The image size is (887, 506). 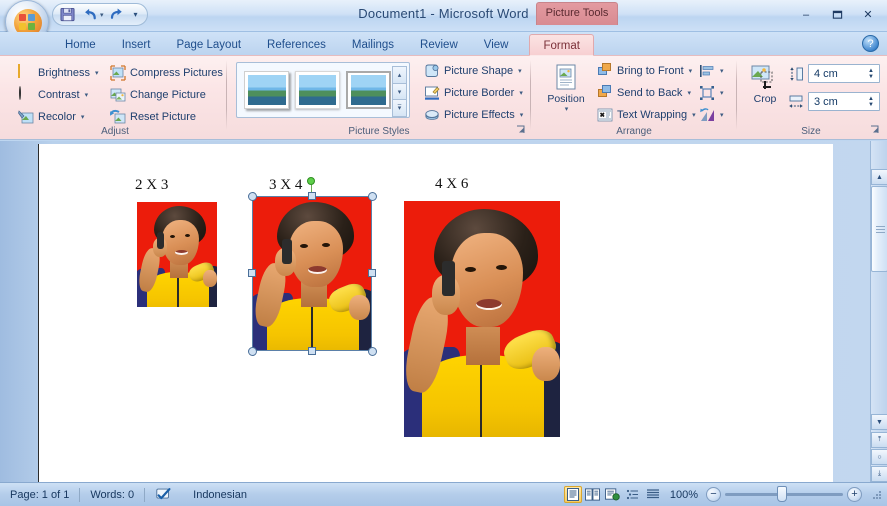 What do you see at coordinates (439, 45) in the screenshot?
I see `tab-review: Review` at bounding box center [439, 45].